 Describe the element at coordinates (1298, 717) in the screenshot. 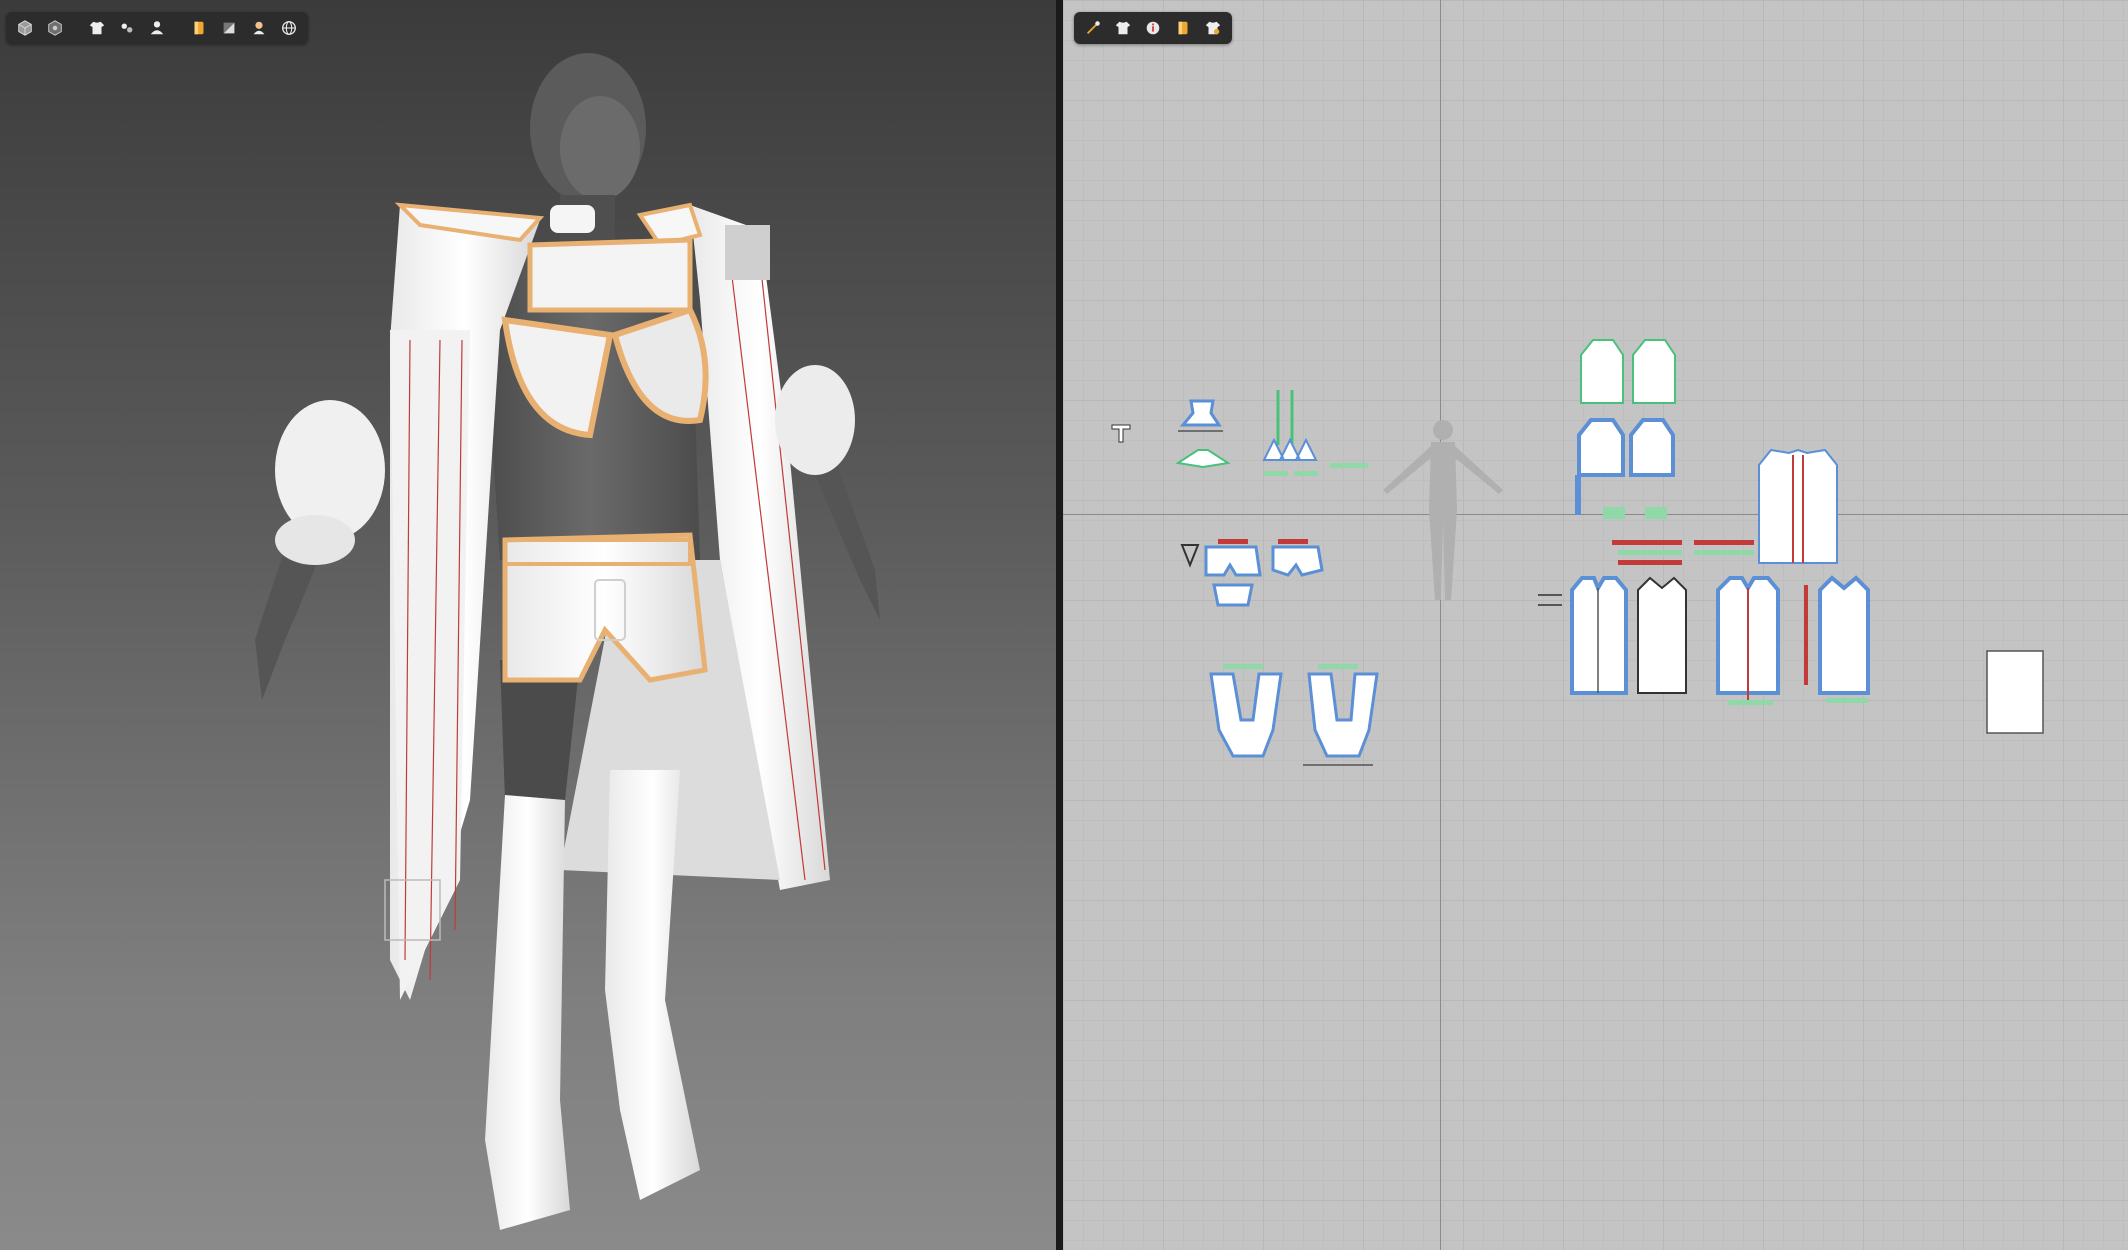

I see `pattern-piece-boots` at that location.